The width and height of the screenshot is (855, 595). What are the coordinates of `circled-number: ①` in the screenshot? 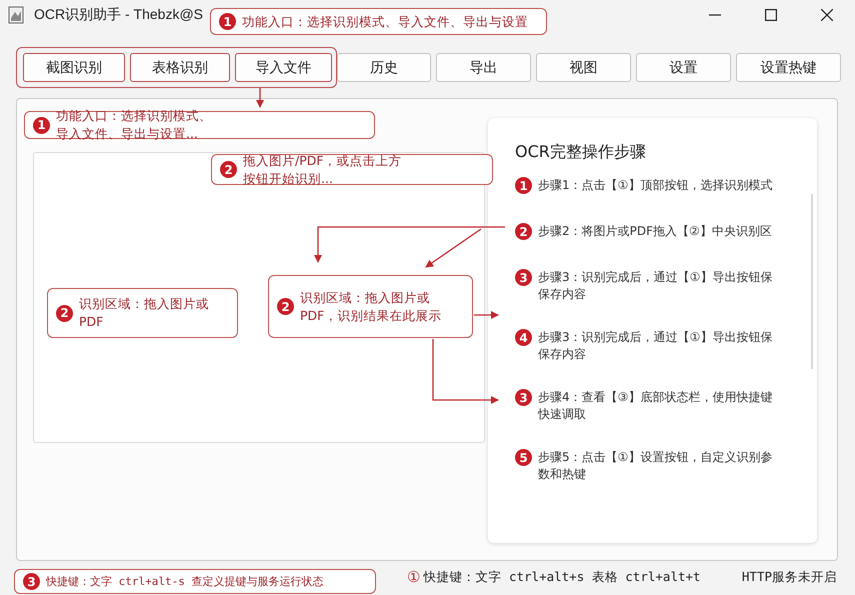 It's located at (413, 577).